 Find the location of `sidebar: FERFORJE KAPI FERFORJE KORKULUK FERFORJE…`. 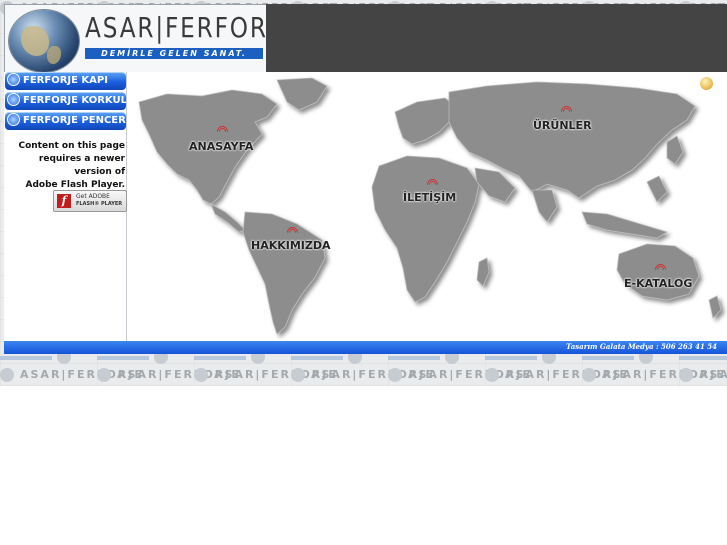

sidebar: FERFORJE KAPI FERFORJE KORKULUK FERFORJE… is located at coordinates (66, 206).